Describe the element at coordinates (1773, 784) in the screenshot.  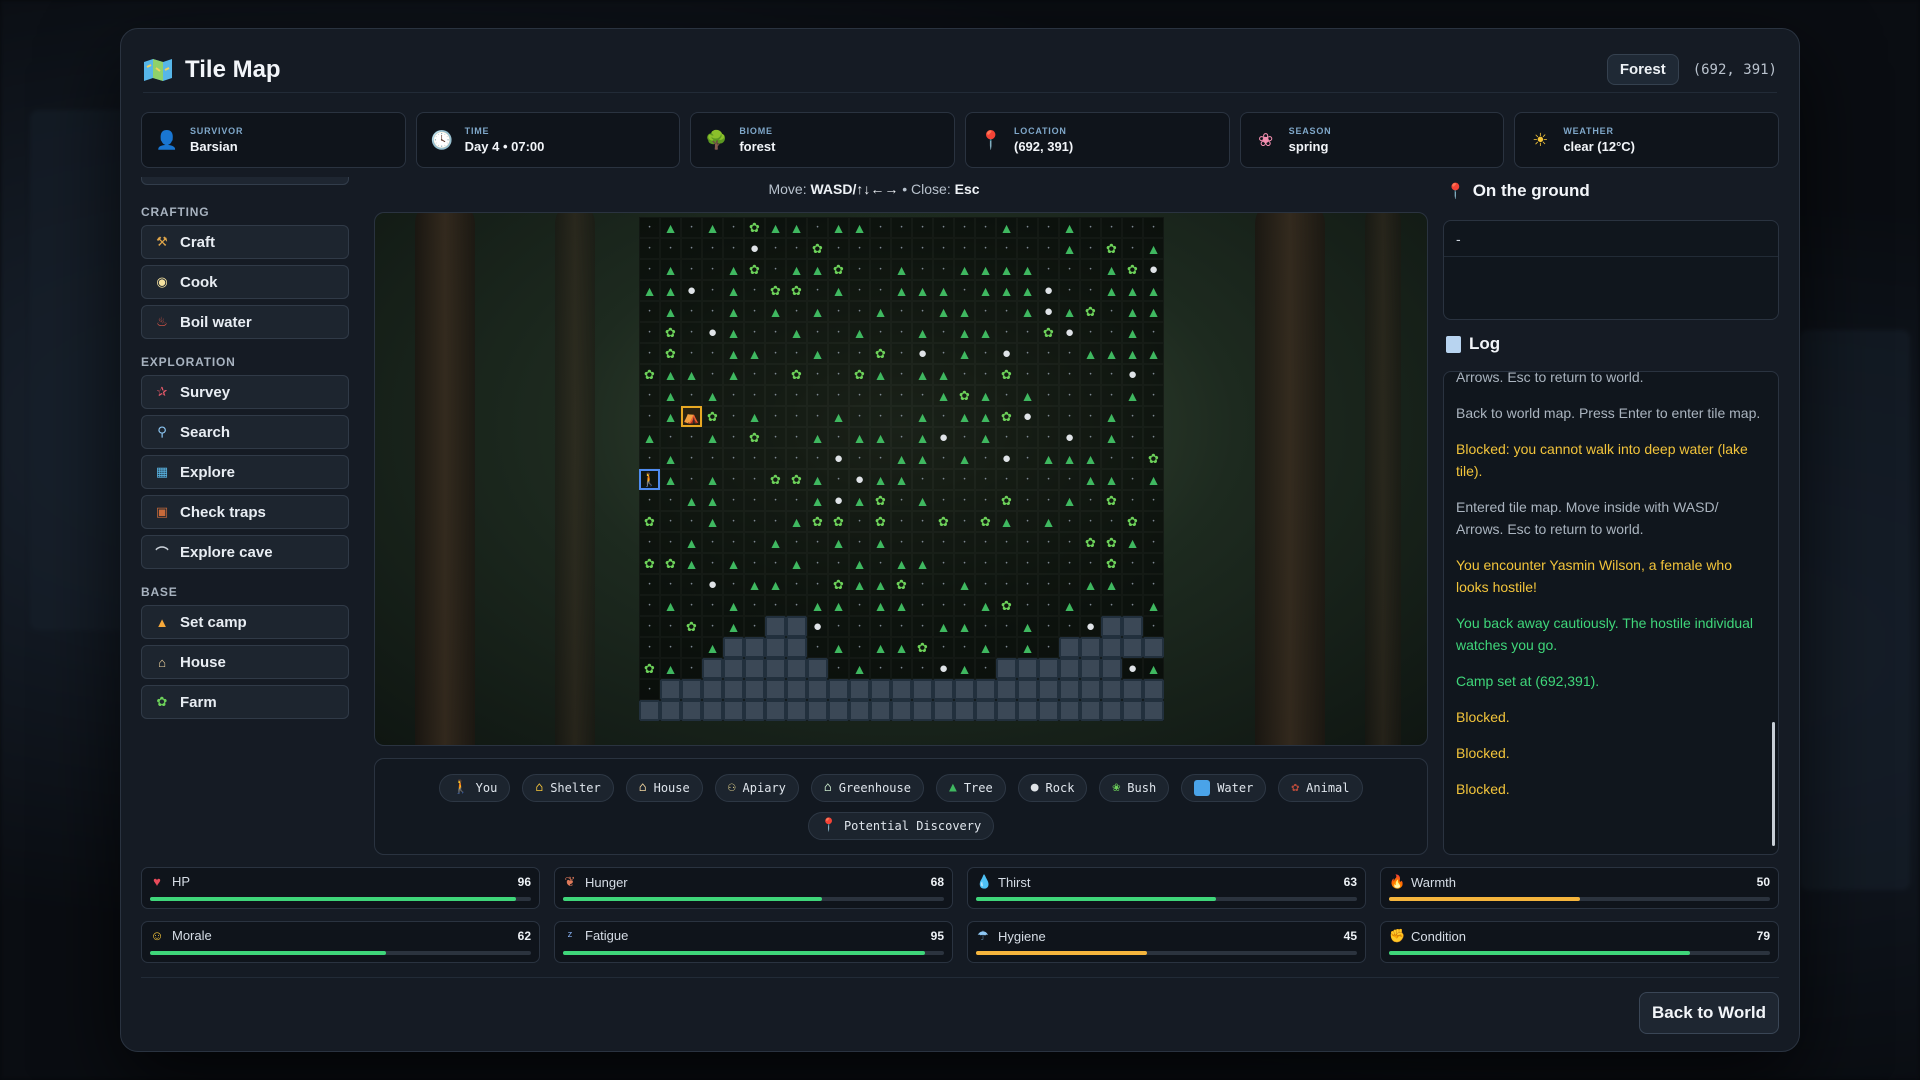
I see `log-scrollbar` at that location.